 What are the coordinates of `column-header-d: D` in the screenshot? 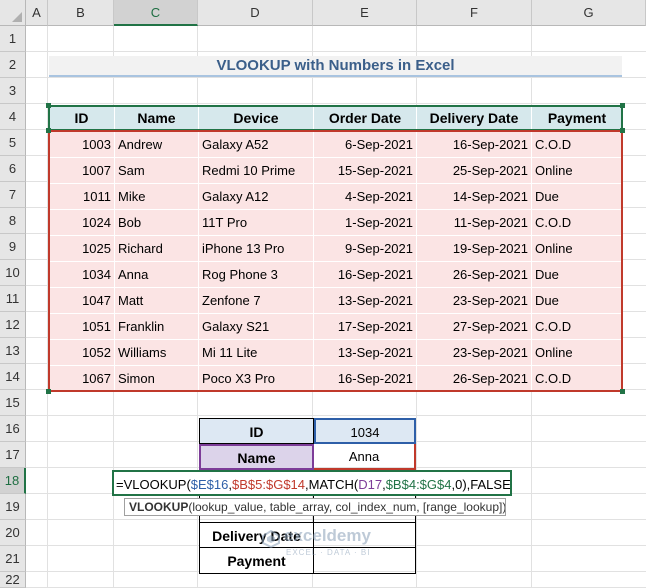 It's located at (255, 13).